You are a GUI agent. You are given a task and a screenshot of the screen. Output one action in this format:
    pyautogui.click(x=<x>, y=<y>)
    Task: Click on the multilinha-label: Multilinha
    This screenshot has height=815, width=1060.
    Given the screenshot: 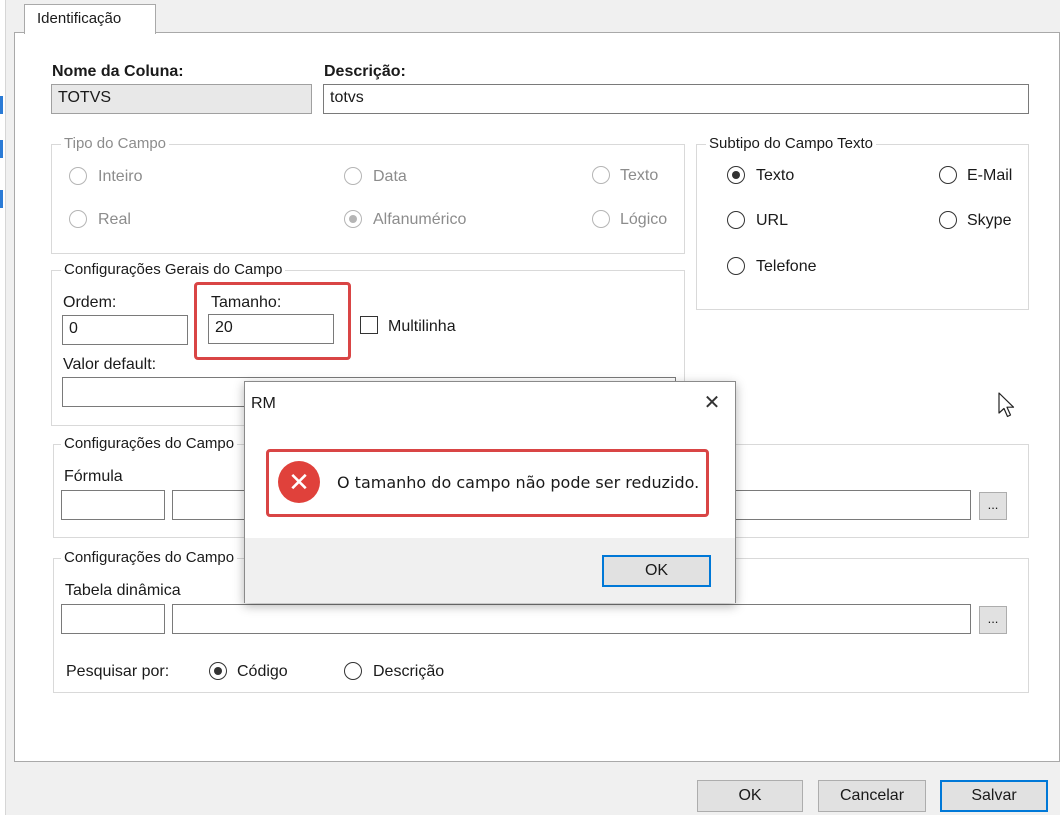 What is the action you would take?
    pyautogui.click(x=422, y=326)
    